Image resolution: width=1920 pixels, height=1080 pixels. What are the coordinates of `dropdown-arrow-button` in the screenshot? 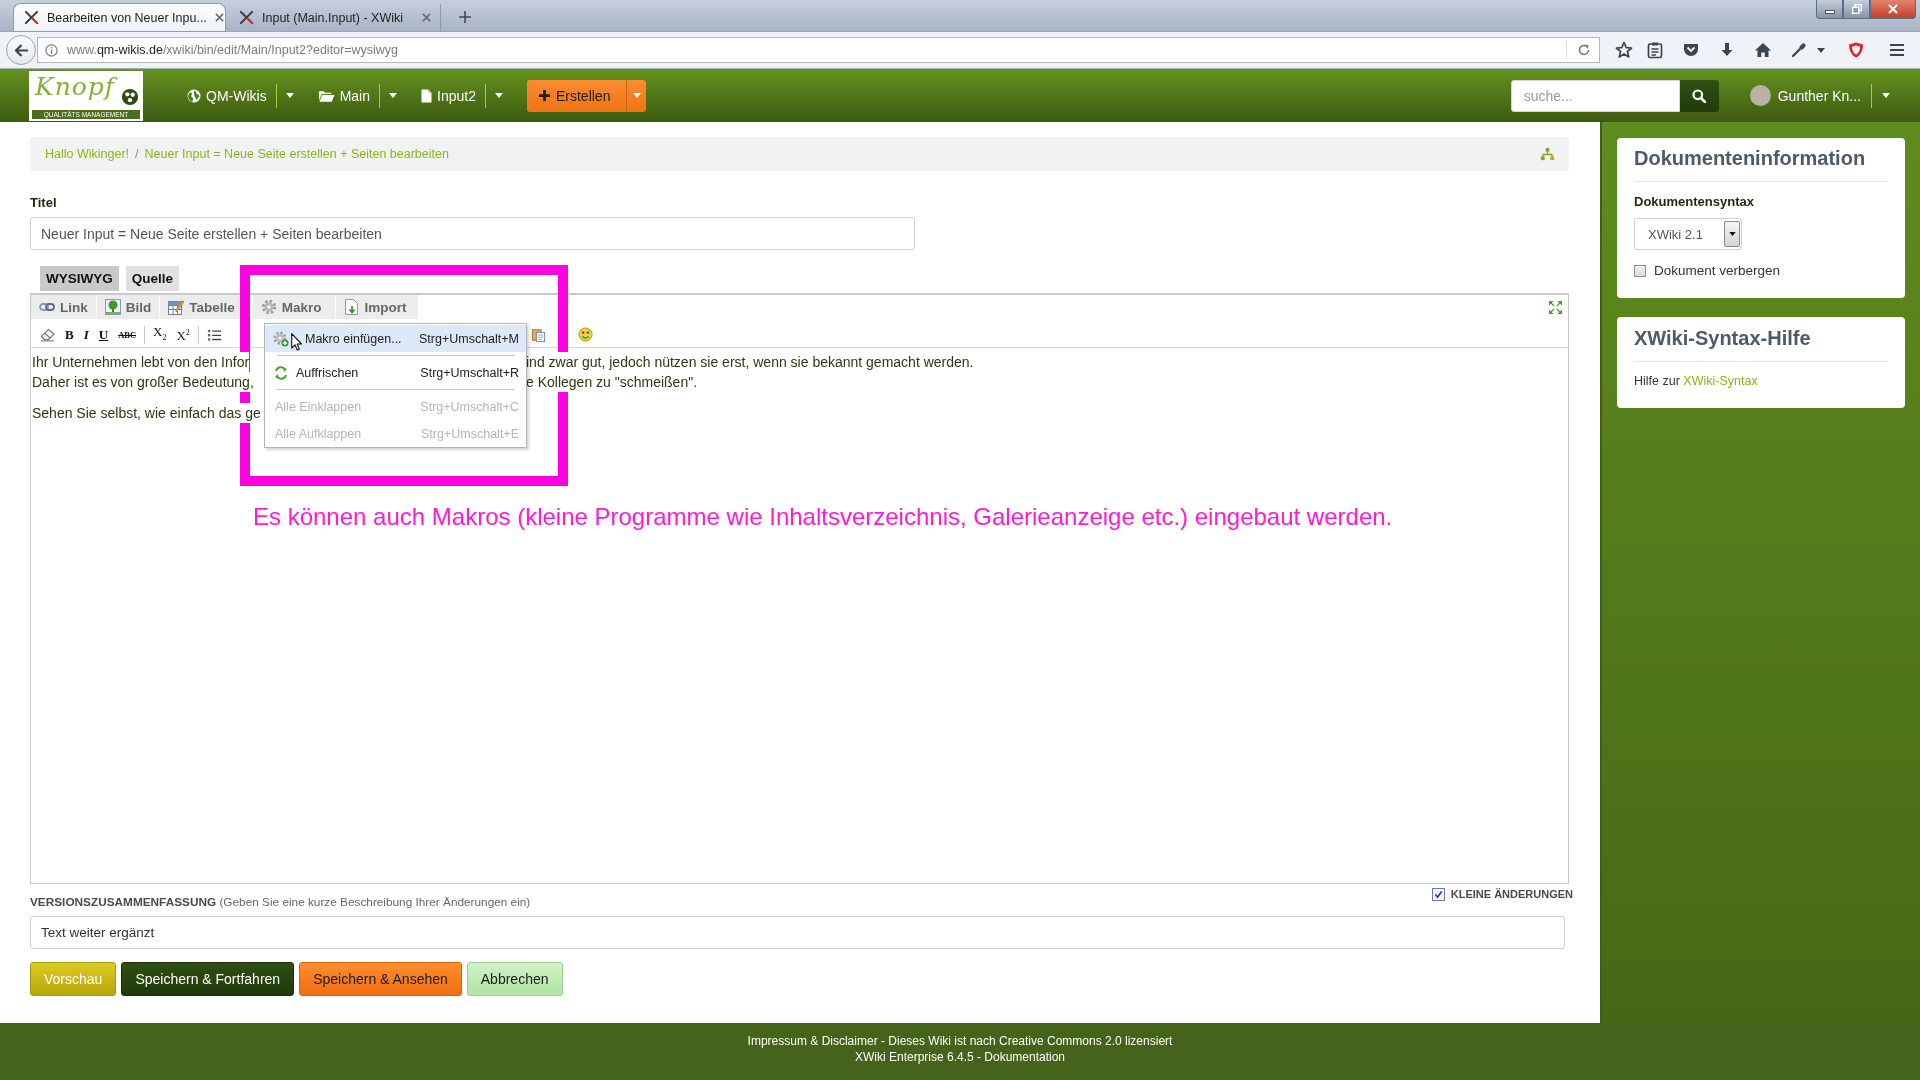 It's located at (1732, 234).